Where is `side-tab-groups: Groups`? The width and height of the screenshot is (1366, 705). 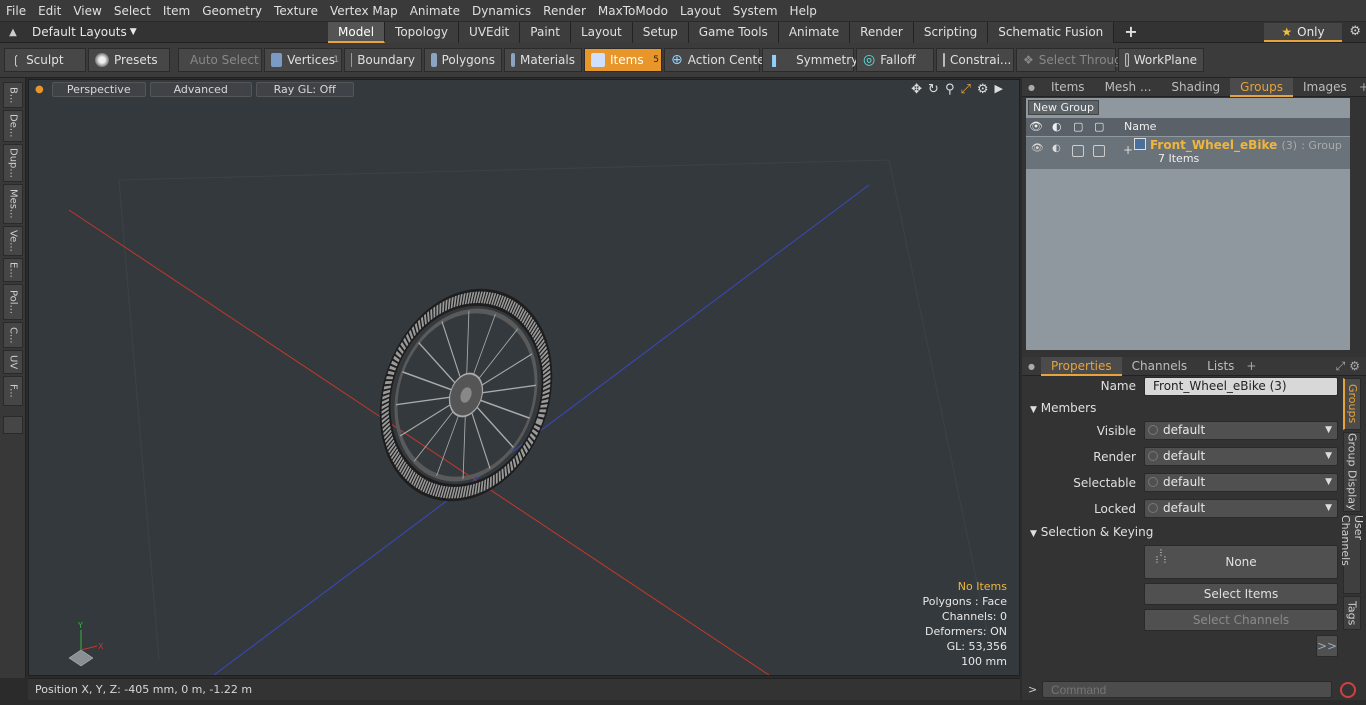 side-tab-groups: Groups is located at coordinates (1352, 404).